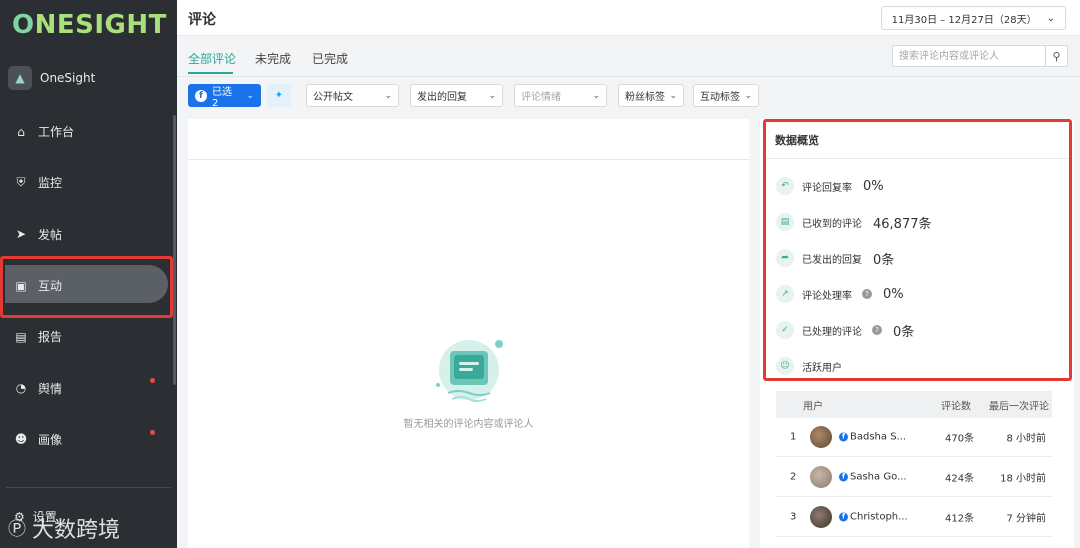 The image size is (1080, 548). I want to click on active-users-table-header: 用户 评论数 最后一次评论, so click(914, 404).